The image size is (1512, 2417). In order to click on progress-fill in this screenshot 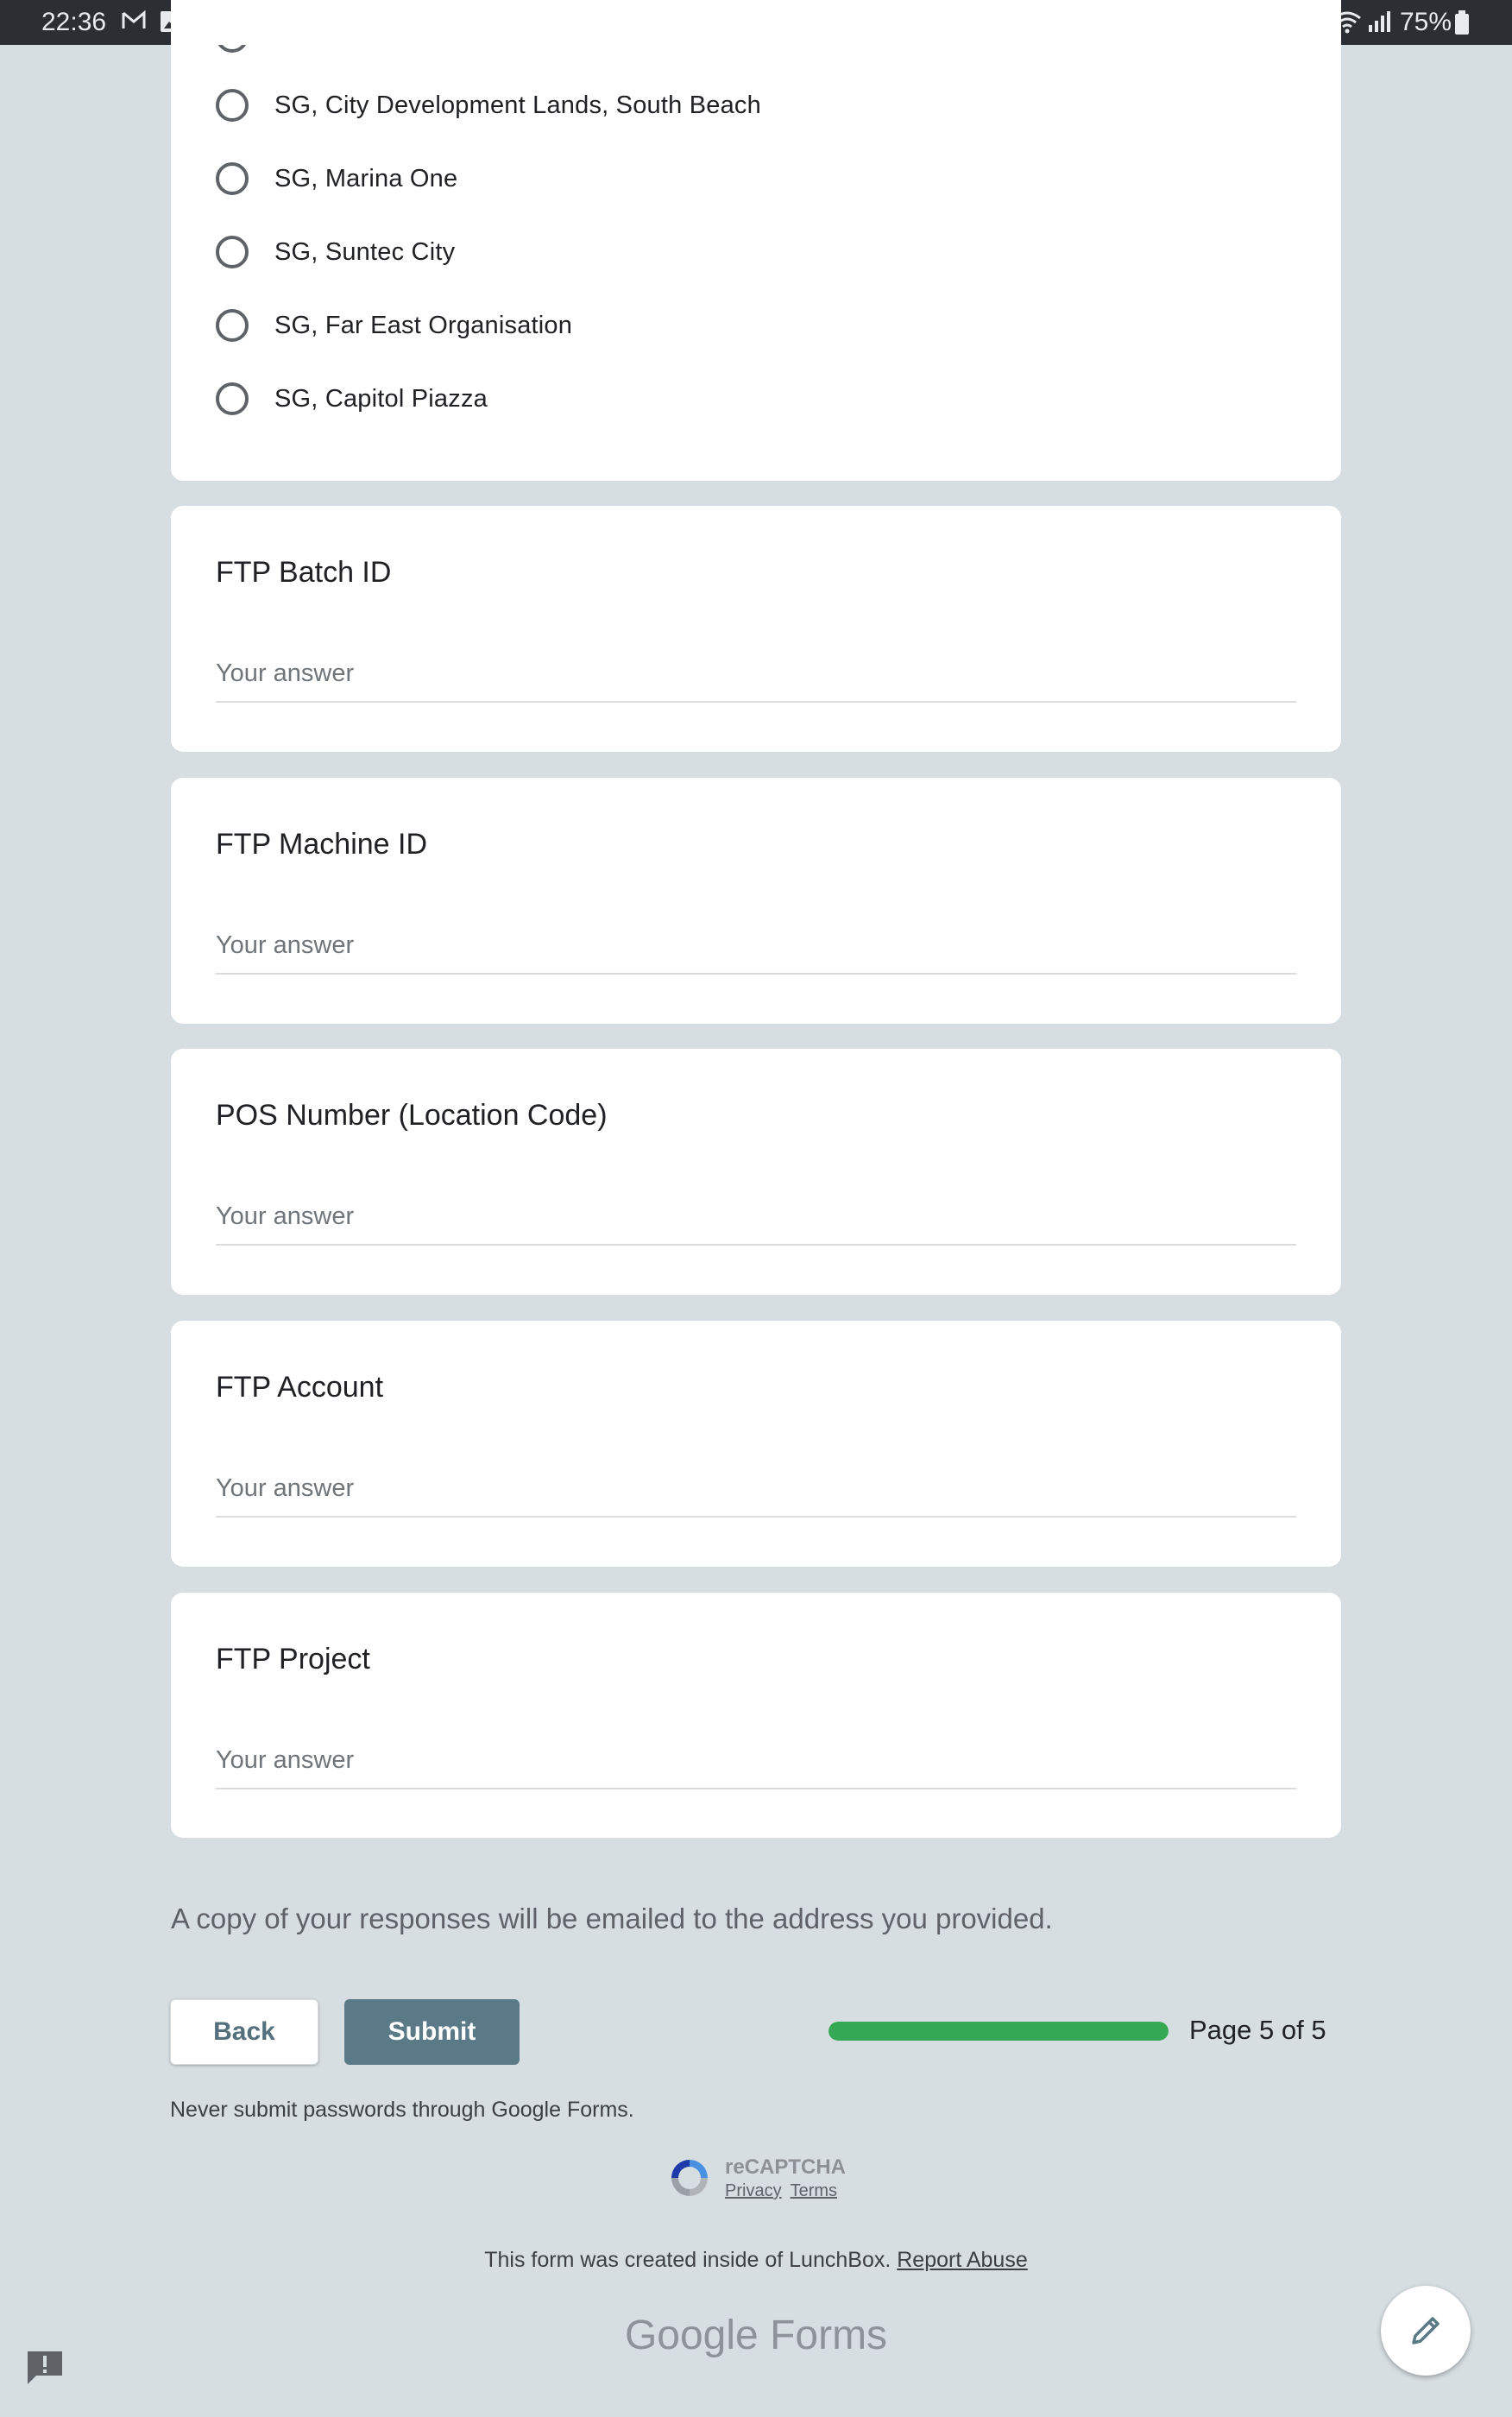, I will do `click(999, 2031)`.